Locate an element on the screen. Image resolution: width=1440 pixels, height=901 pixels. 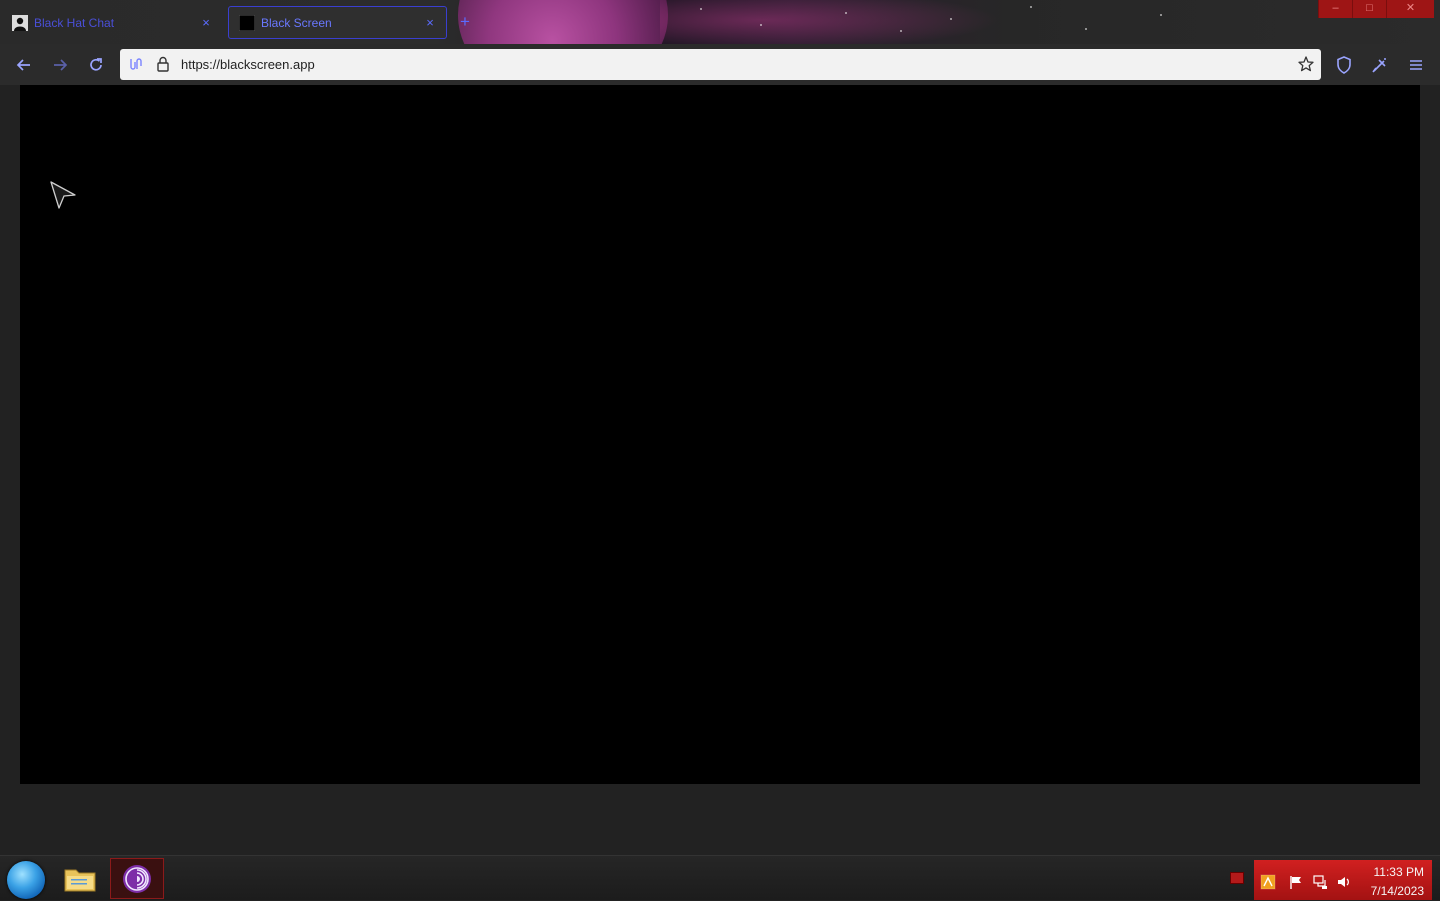
tab-title: Black Screen is located at coordinates (296, 22).